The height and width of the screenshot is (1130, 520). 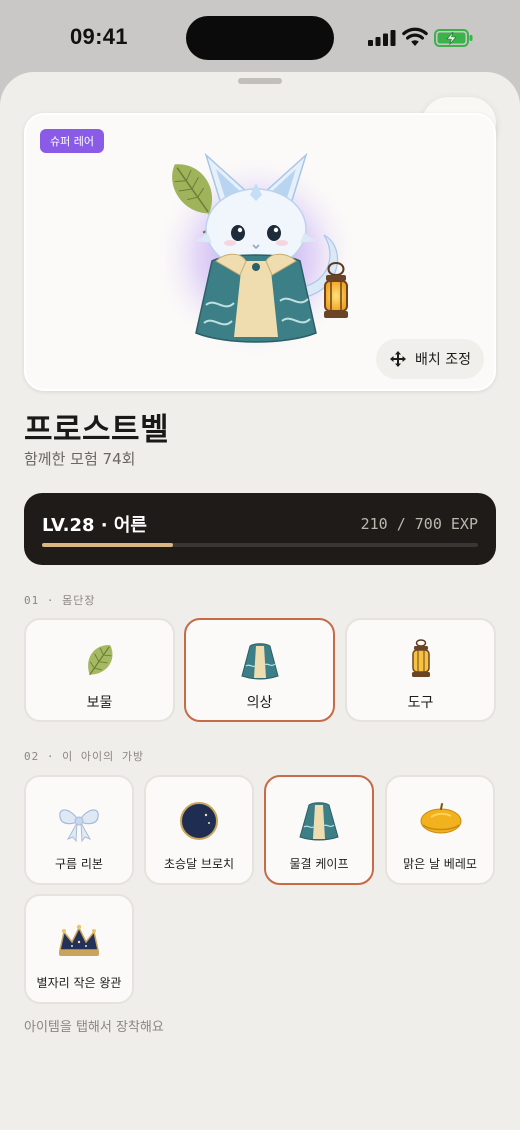 I want to click on status-bar: 09:41, so click(x=260, y=36).